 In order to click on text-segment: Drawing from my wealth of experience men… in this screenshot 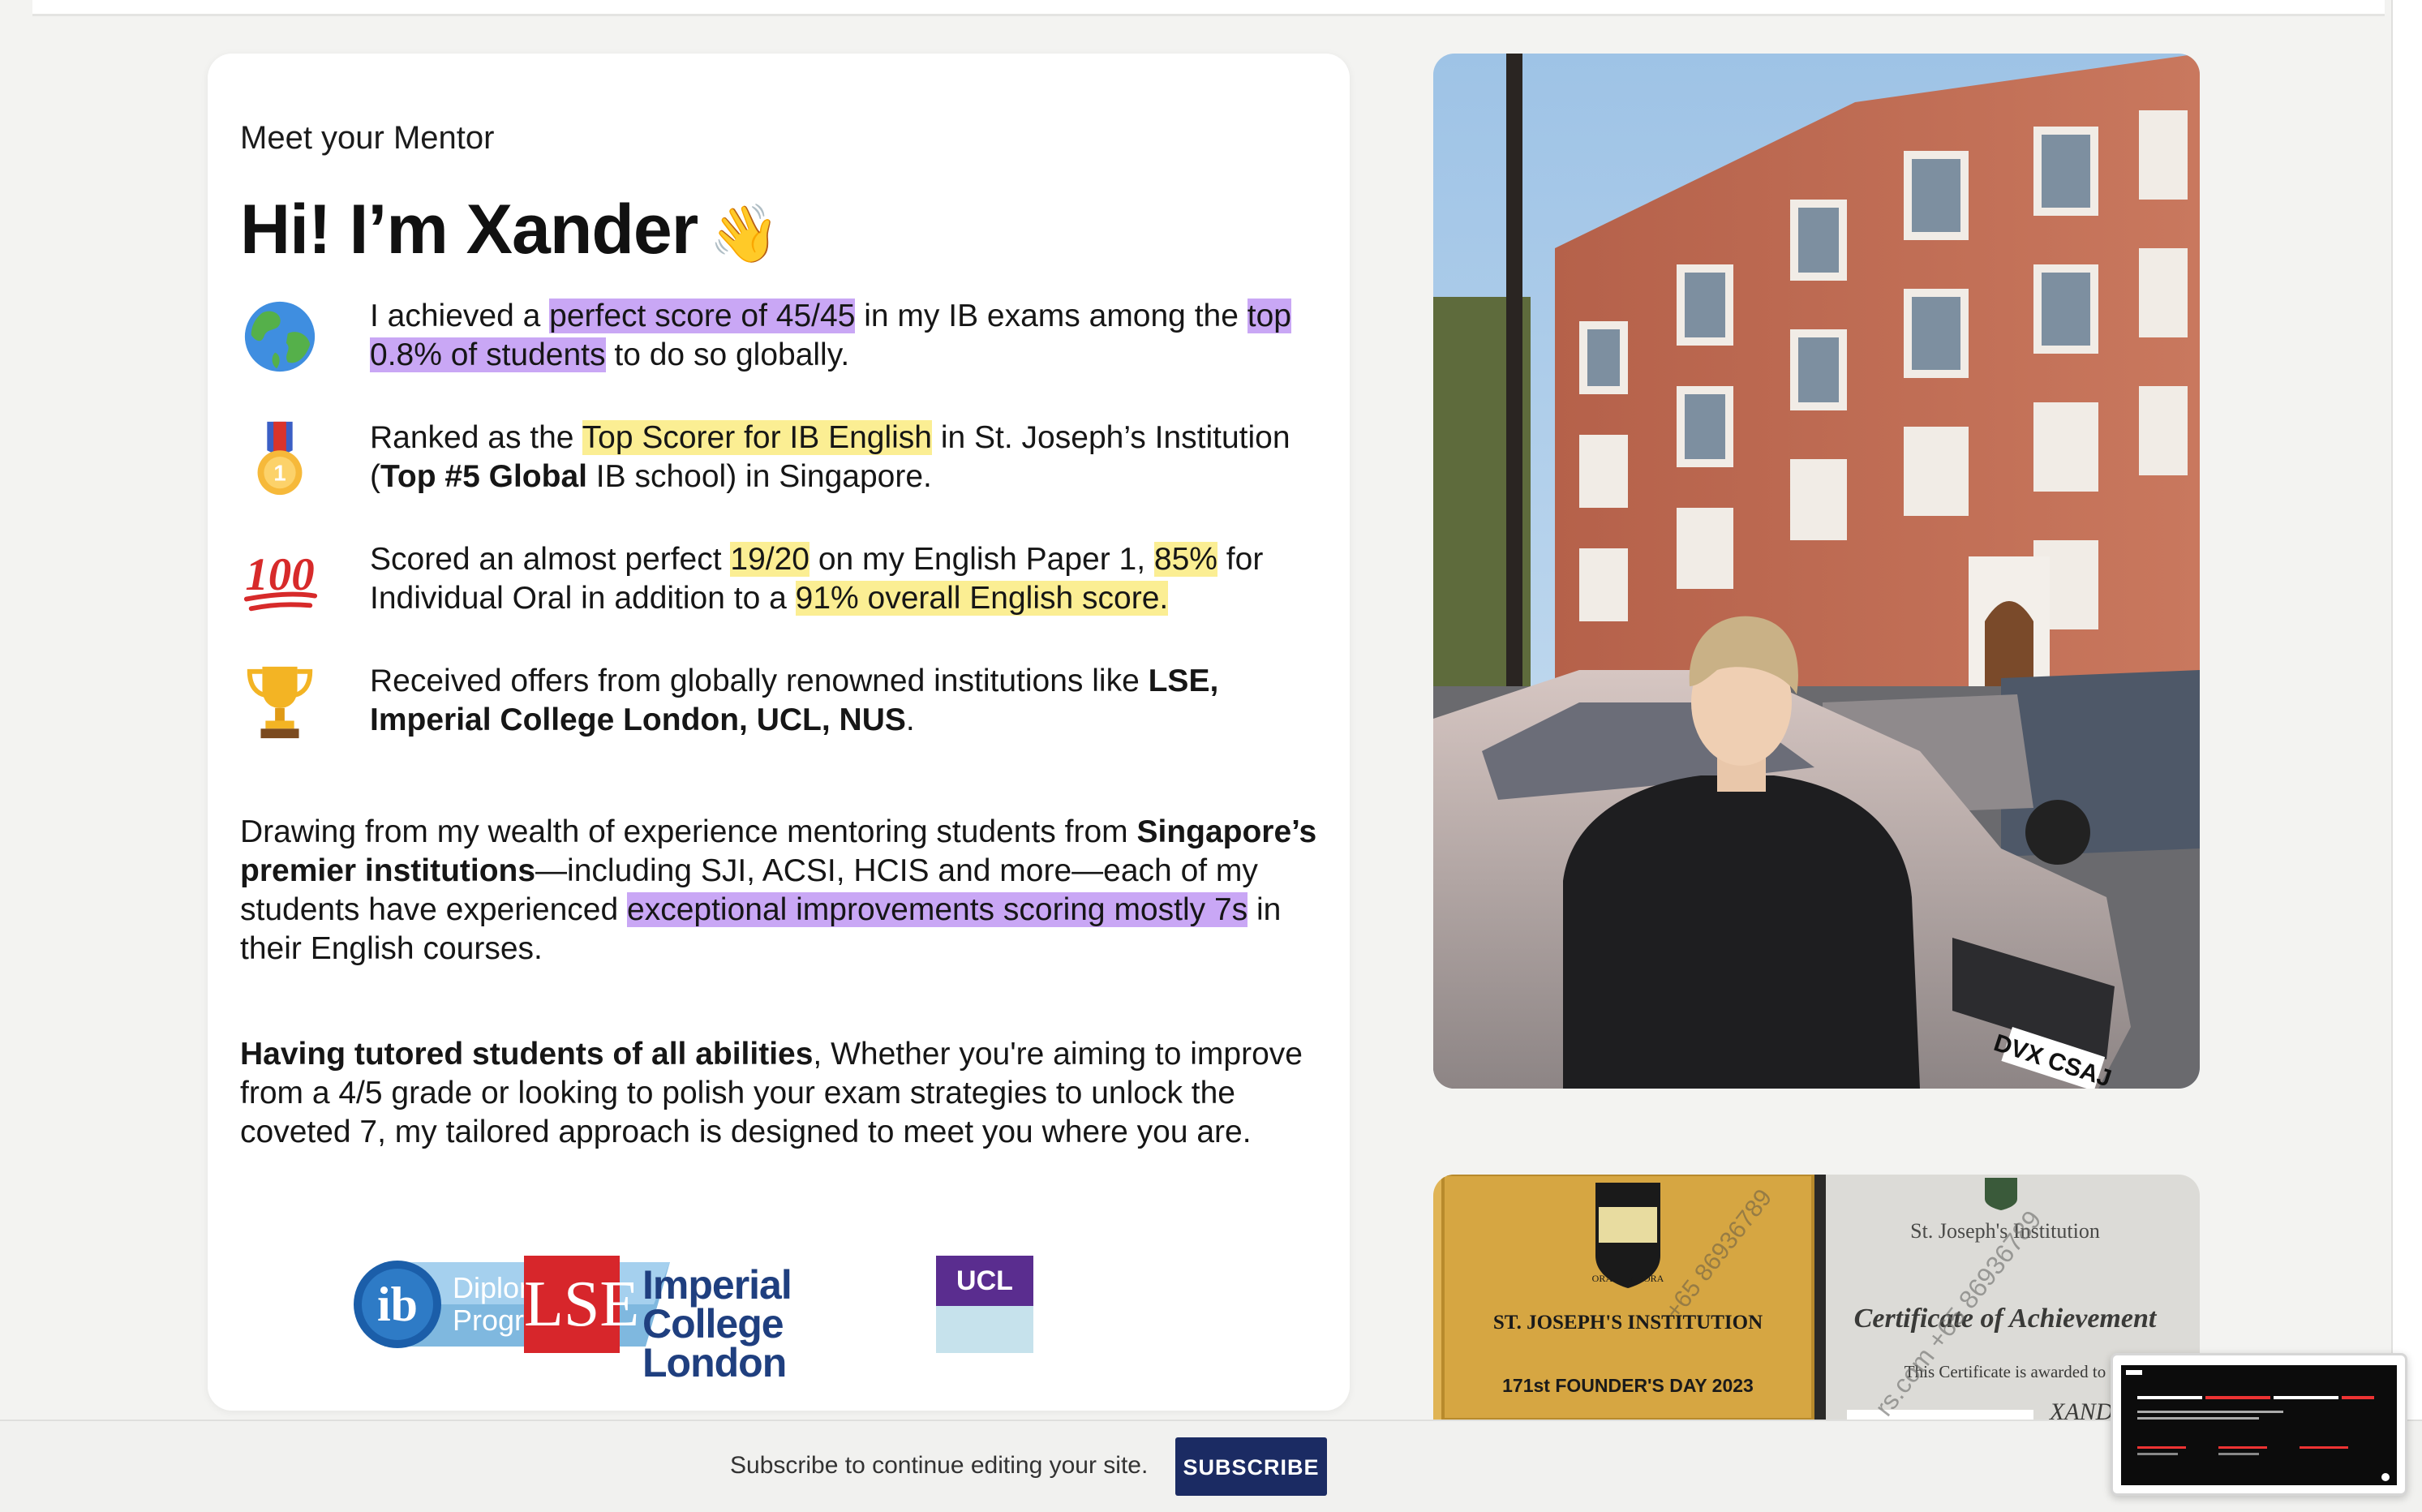, I will do `click(688, 831)`.